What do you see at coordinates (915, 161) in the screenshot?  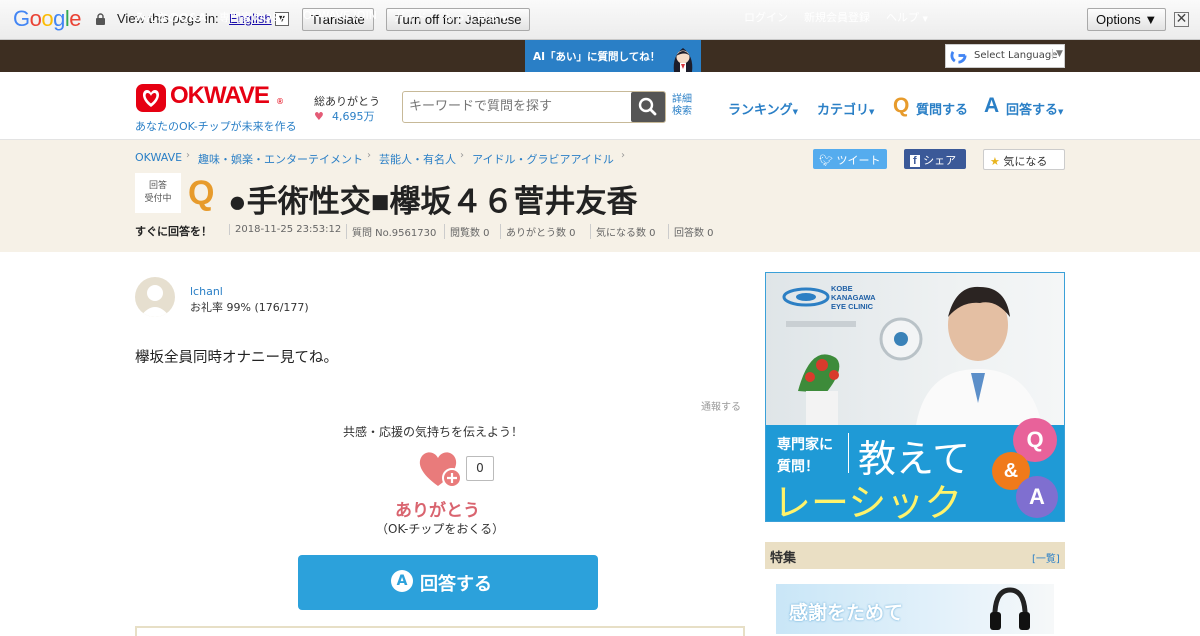 I see `facebook-icon: f` at bounding box center [915, 161].